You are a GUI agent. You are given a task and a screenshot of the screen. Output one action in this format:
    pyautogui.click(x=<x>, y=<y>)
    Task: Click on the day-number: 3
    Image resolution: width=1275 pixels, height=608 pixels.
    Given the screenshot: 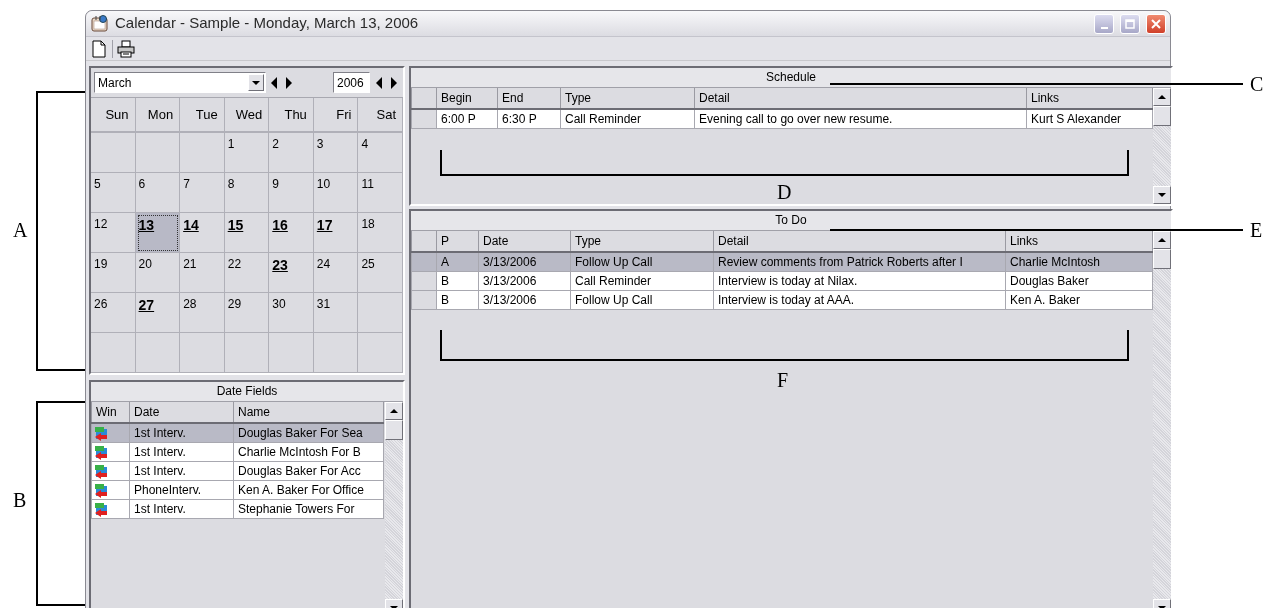 What is the action you would take?
    pyautogui.click(x=320, y=144)
    